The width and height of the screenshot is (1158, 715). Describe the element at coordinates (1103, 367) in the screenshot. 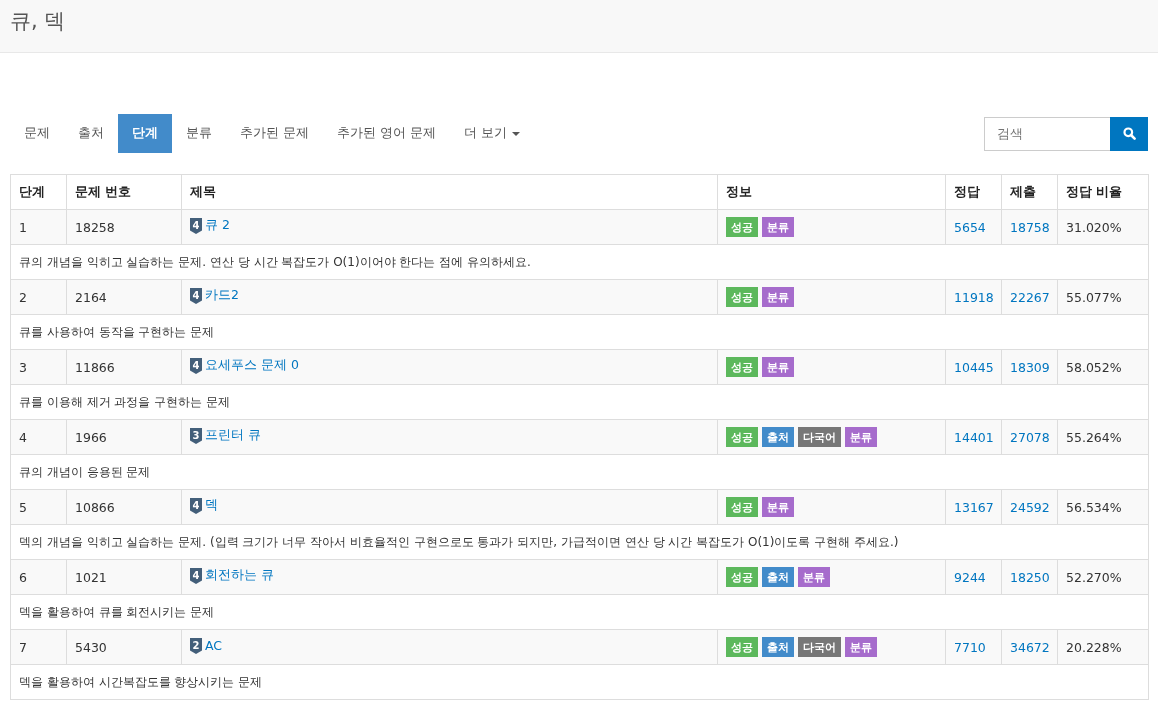

I see `table-cell: 58.052%` at that location.